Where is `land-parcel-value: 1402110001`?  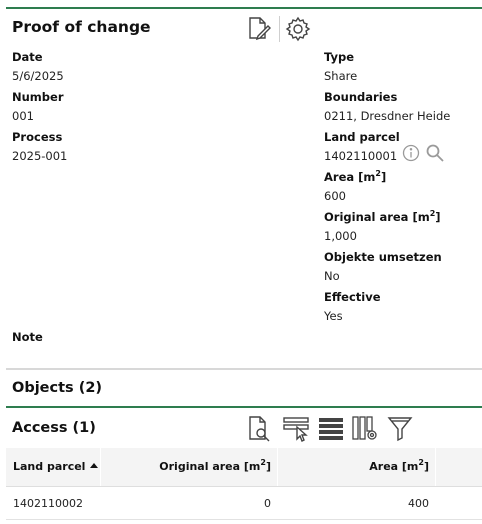
land-parcel-value: 1402110001 is located at coordinates (361, 156).